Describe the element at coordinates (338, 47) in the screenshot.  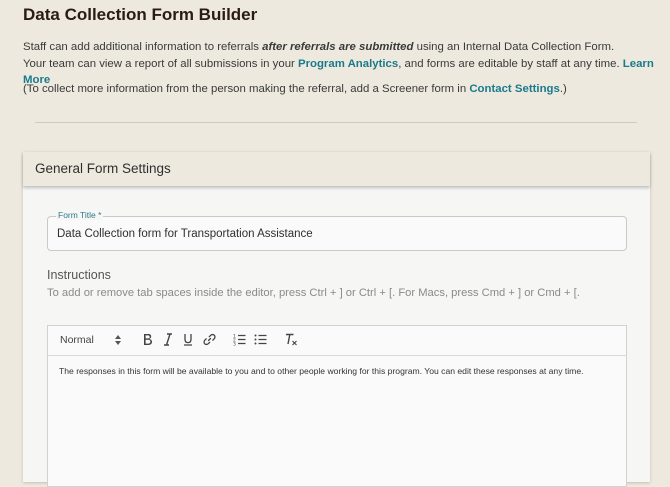
I see `intro-emphasis: after referrals are submitted` at that location.